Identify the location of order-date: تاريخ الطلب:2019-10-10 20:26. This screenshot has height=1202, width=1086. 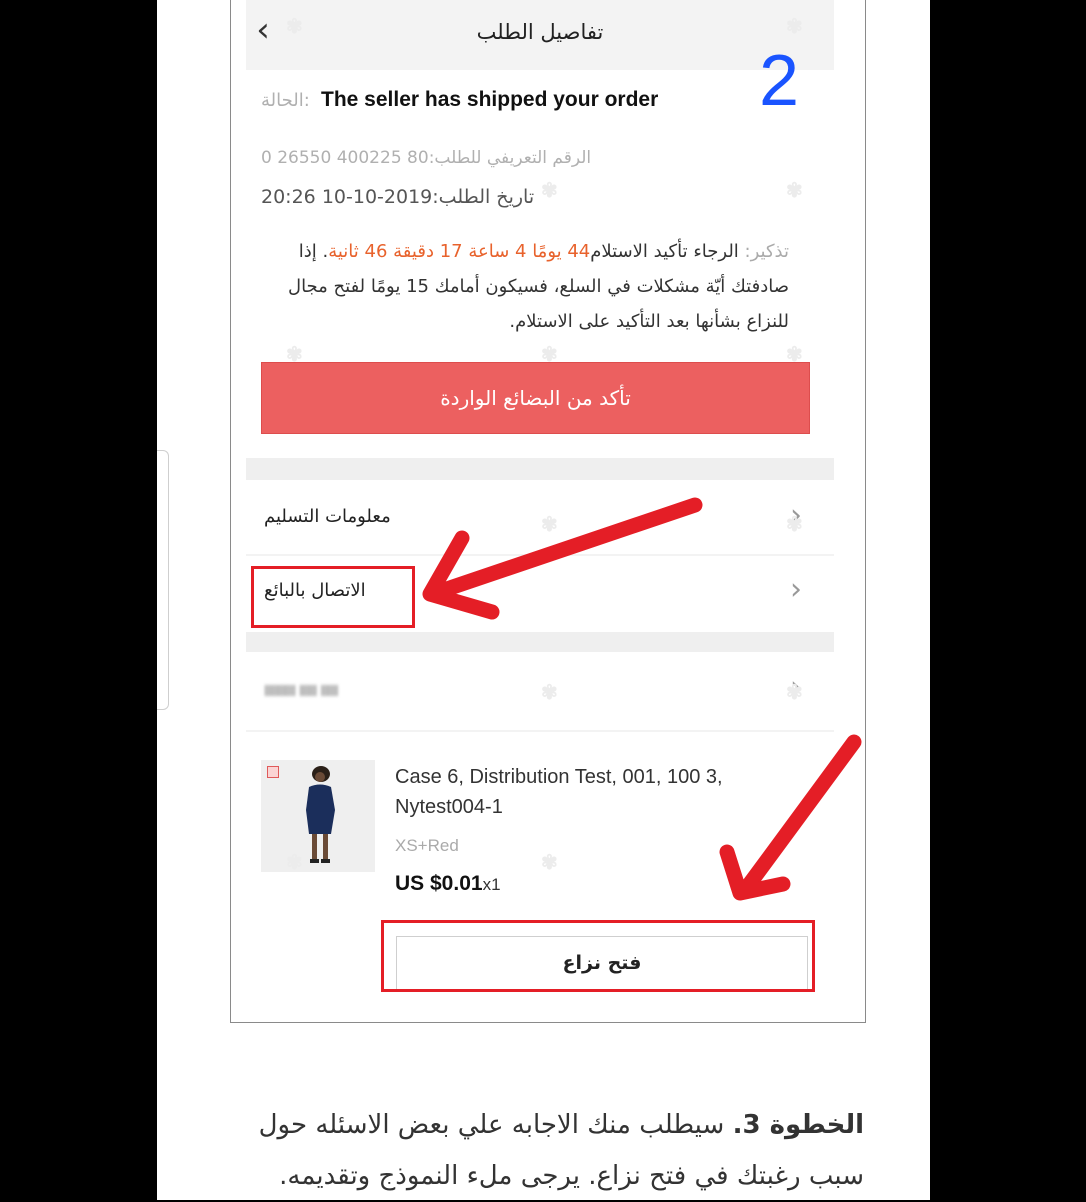
(398, 197).